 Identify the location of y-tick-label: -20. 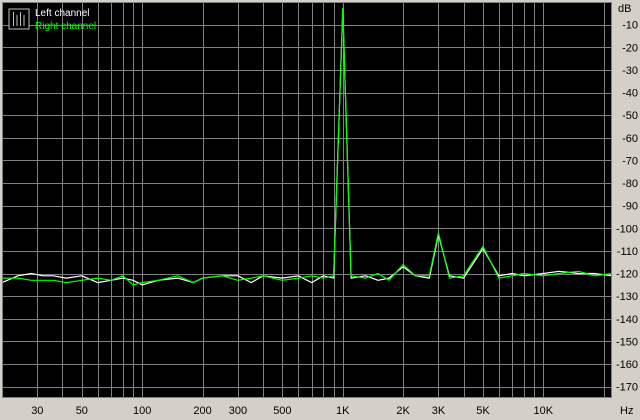
(630, 48).